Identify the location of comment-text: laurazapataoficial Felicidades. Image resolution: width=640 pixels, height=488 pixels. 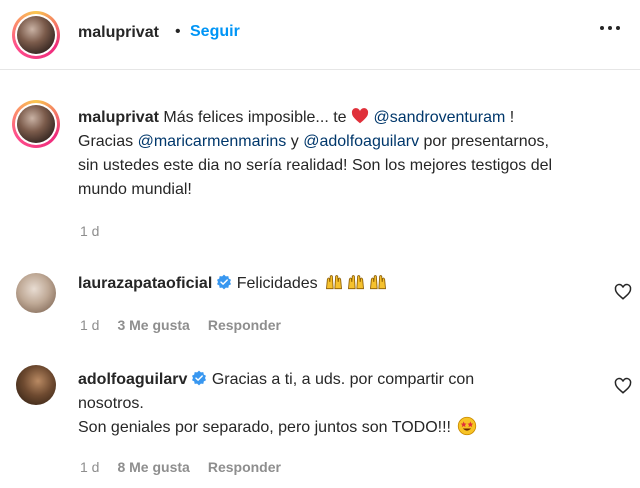
(338, 284).